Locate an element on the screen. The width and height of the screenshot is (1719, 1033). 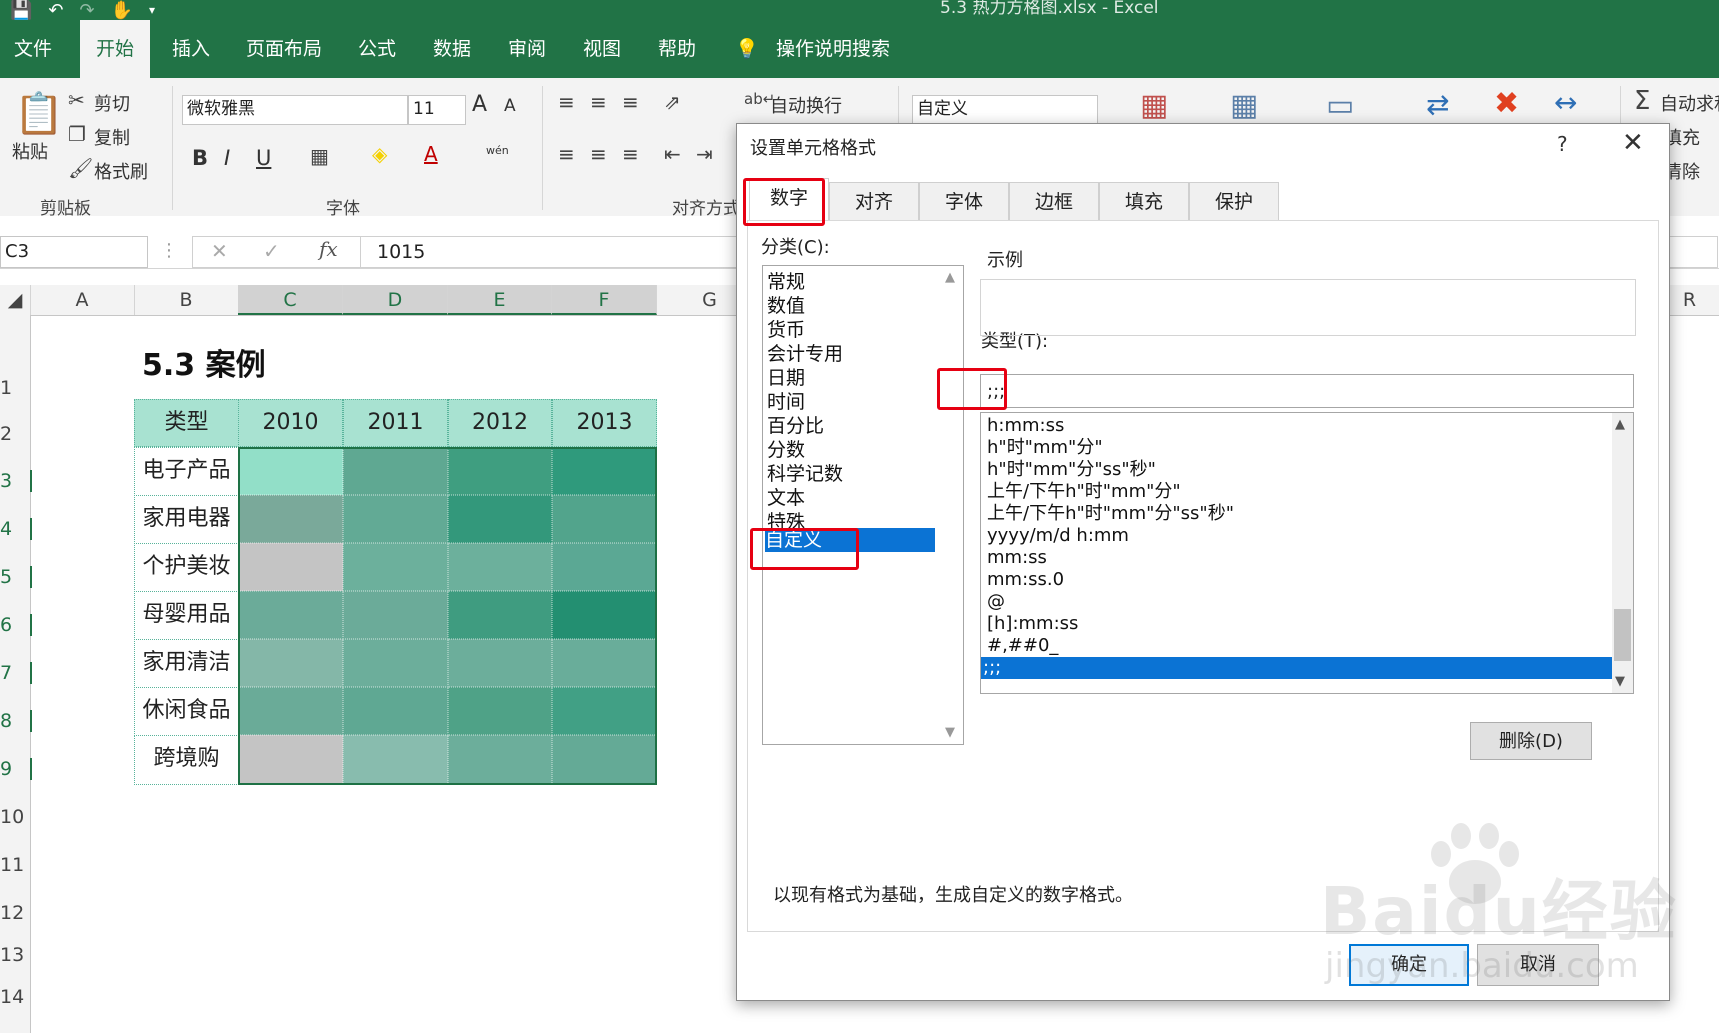
tab-insert: 插入 is located at coordinates (191, 49).